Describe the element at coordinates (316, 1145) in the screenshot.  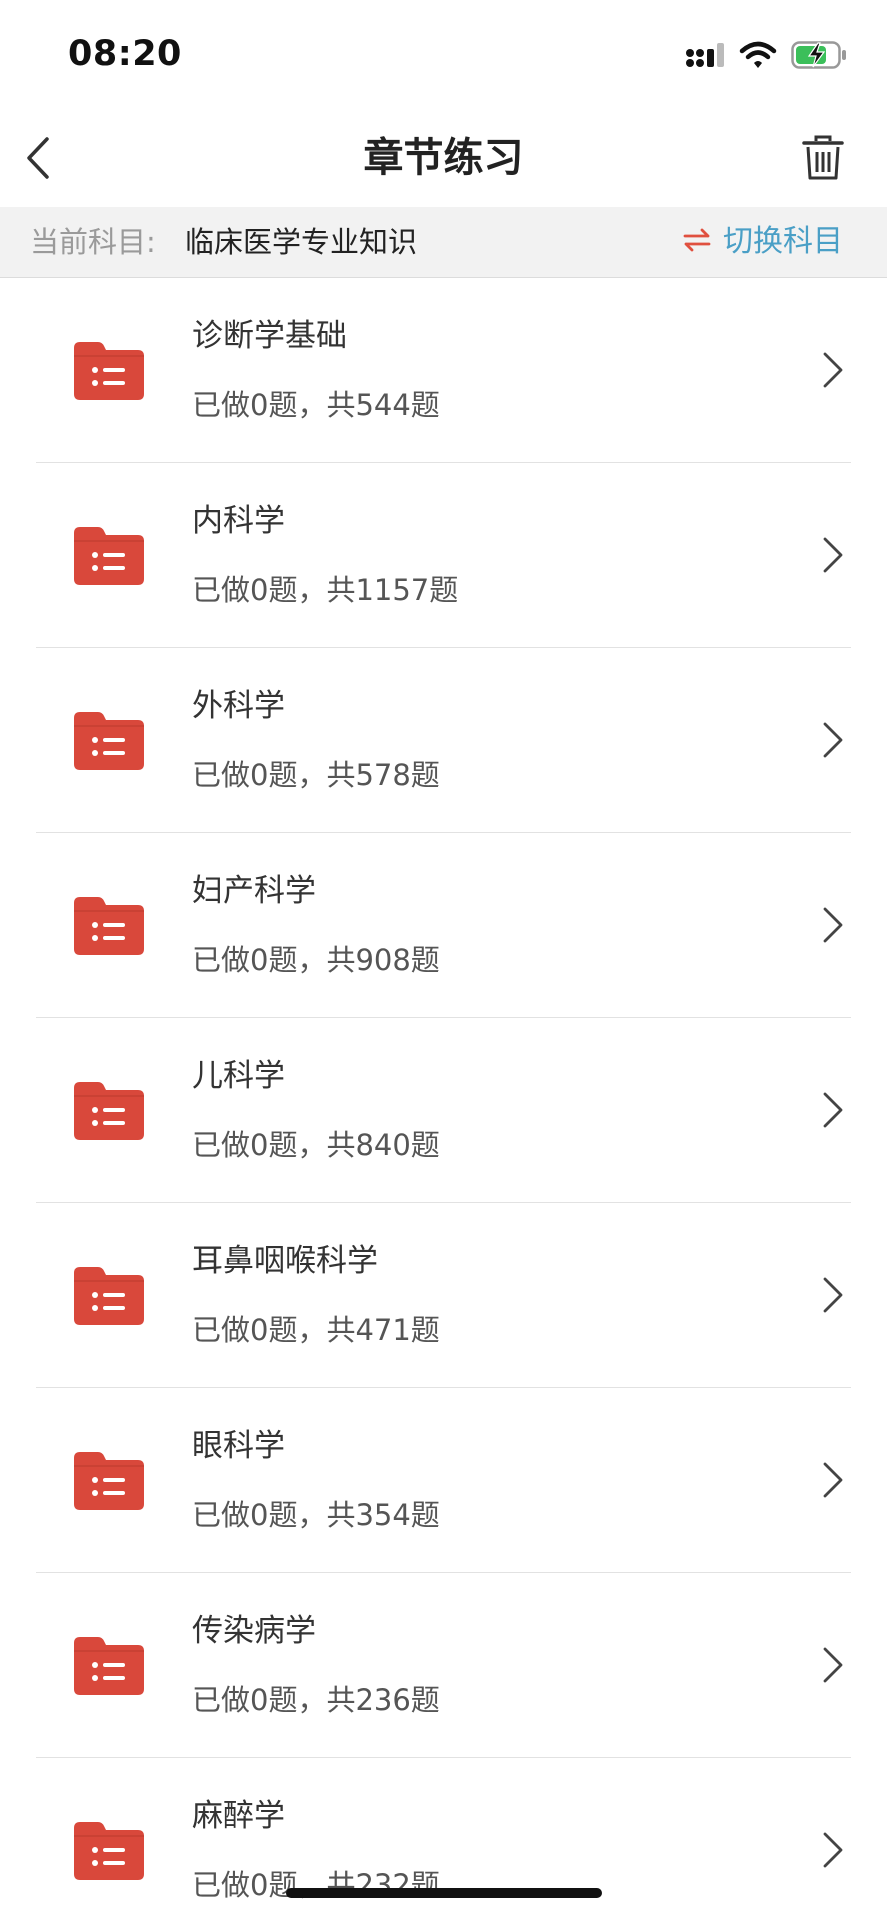
I see `chapter-progress: 已做0题，共840题` at that location.